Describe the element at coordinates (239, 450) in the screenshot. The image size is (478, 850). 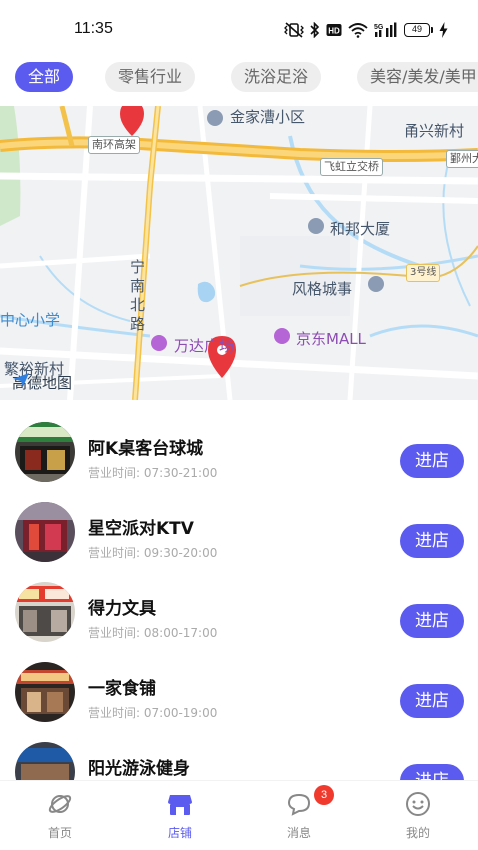
I see `list-item: 阿K桌客台球城 营业时间: 07:30-21:00 进店` at that location.